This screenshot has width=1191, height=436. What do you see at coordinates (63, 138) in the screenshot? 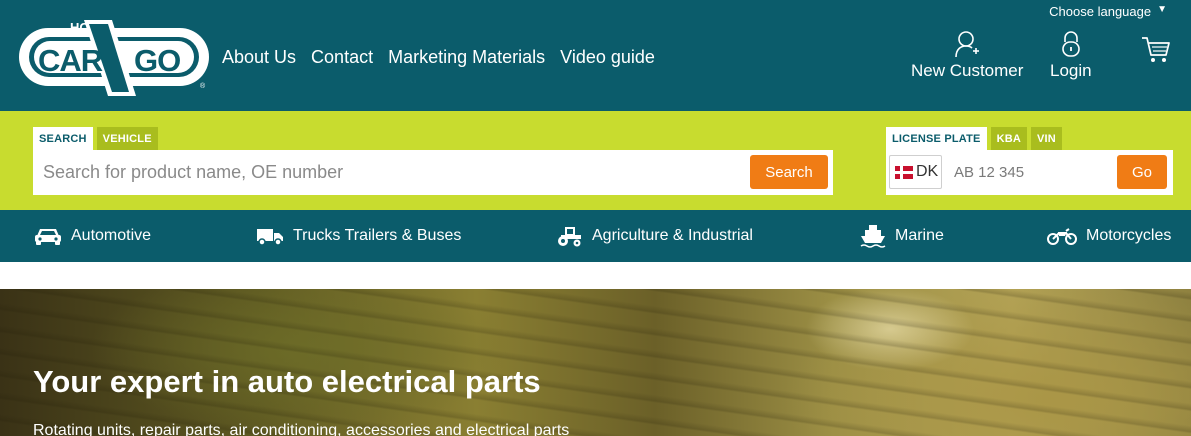
I see `tab-search: SEARCH` at bounding box center [63, 138].